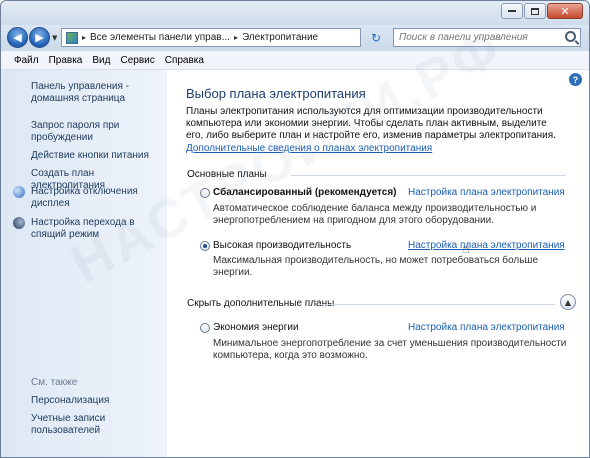  I want to click on sleep-icon, so click(19, 223).